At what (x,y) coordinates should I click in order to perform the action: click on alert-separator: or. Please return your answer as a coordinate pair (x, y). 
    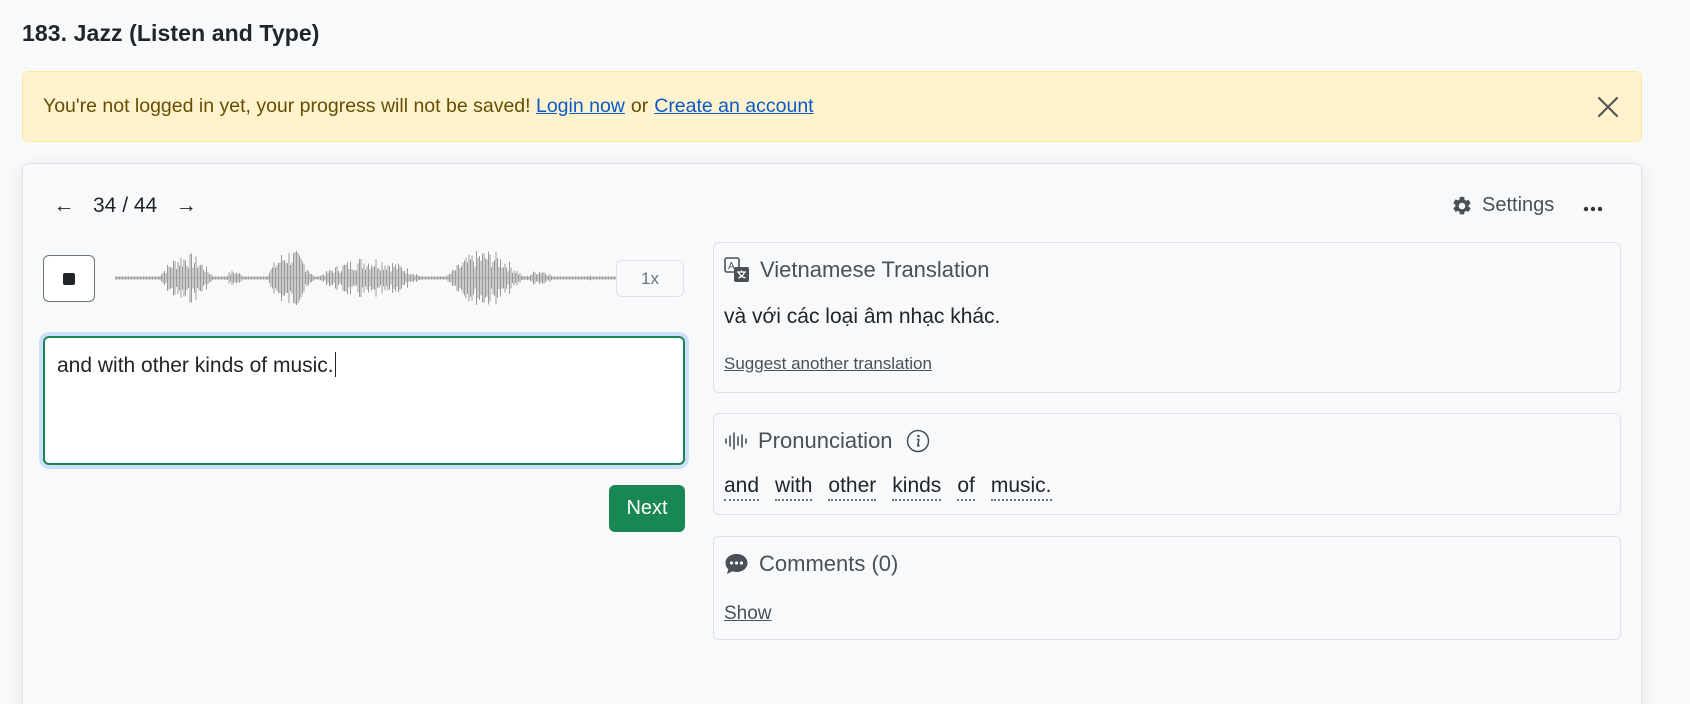
    Looking at the image, I should click on (639, 106).